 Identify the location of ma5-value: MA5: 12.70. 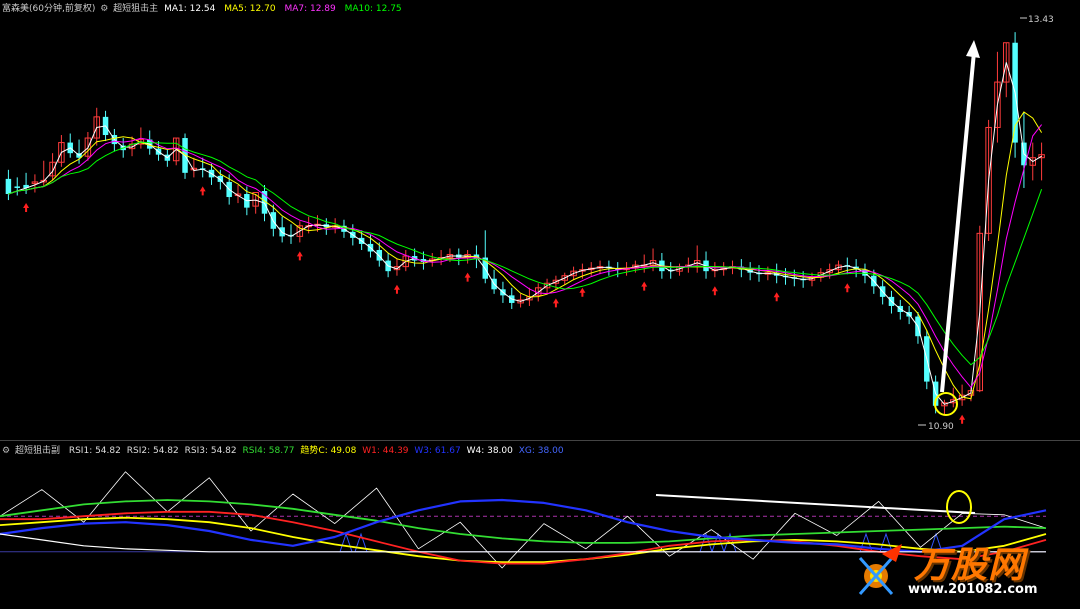
(250, 9).